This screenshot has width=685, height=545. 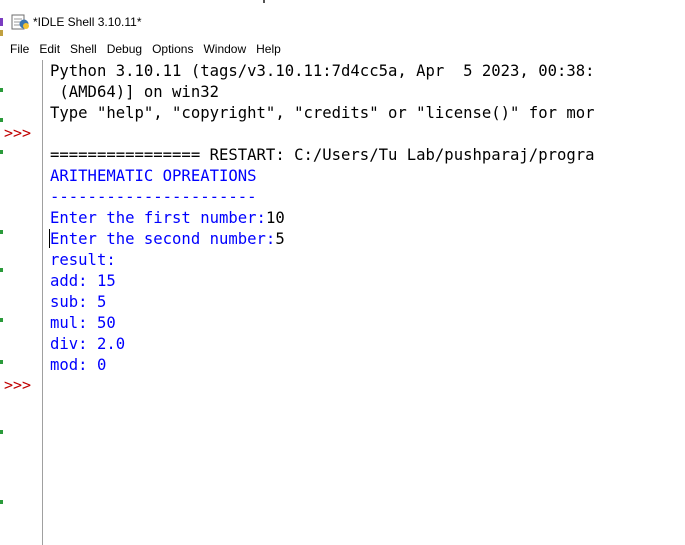 What do you see at coordinates (88, 344) in the screenshot?
I see `div-result: div: 2.0` at bounding box center [88, 344].